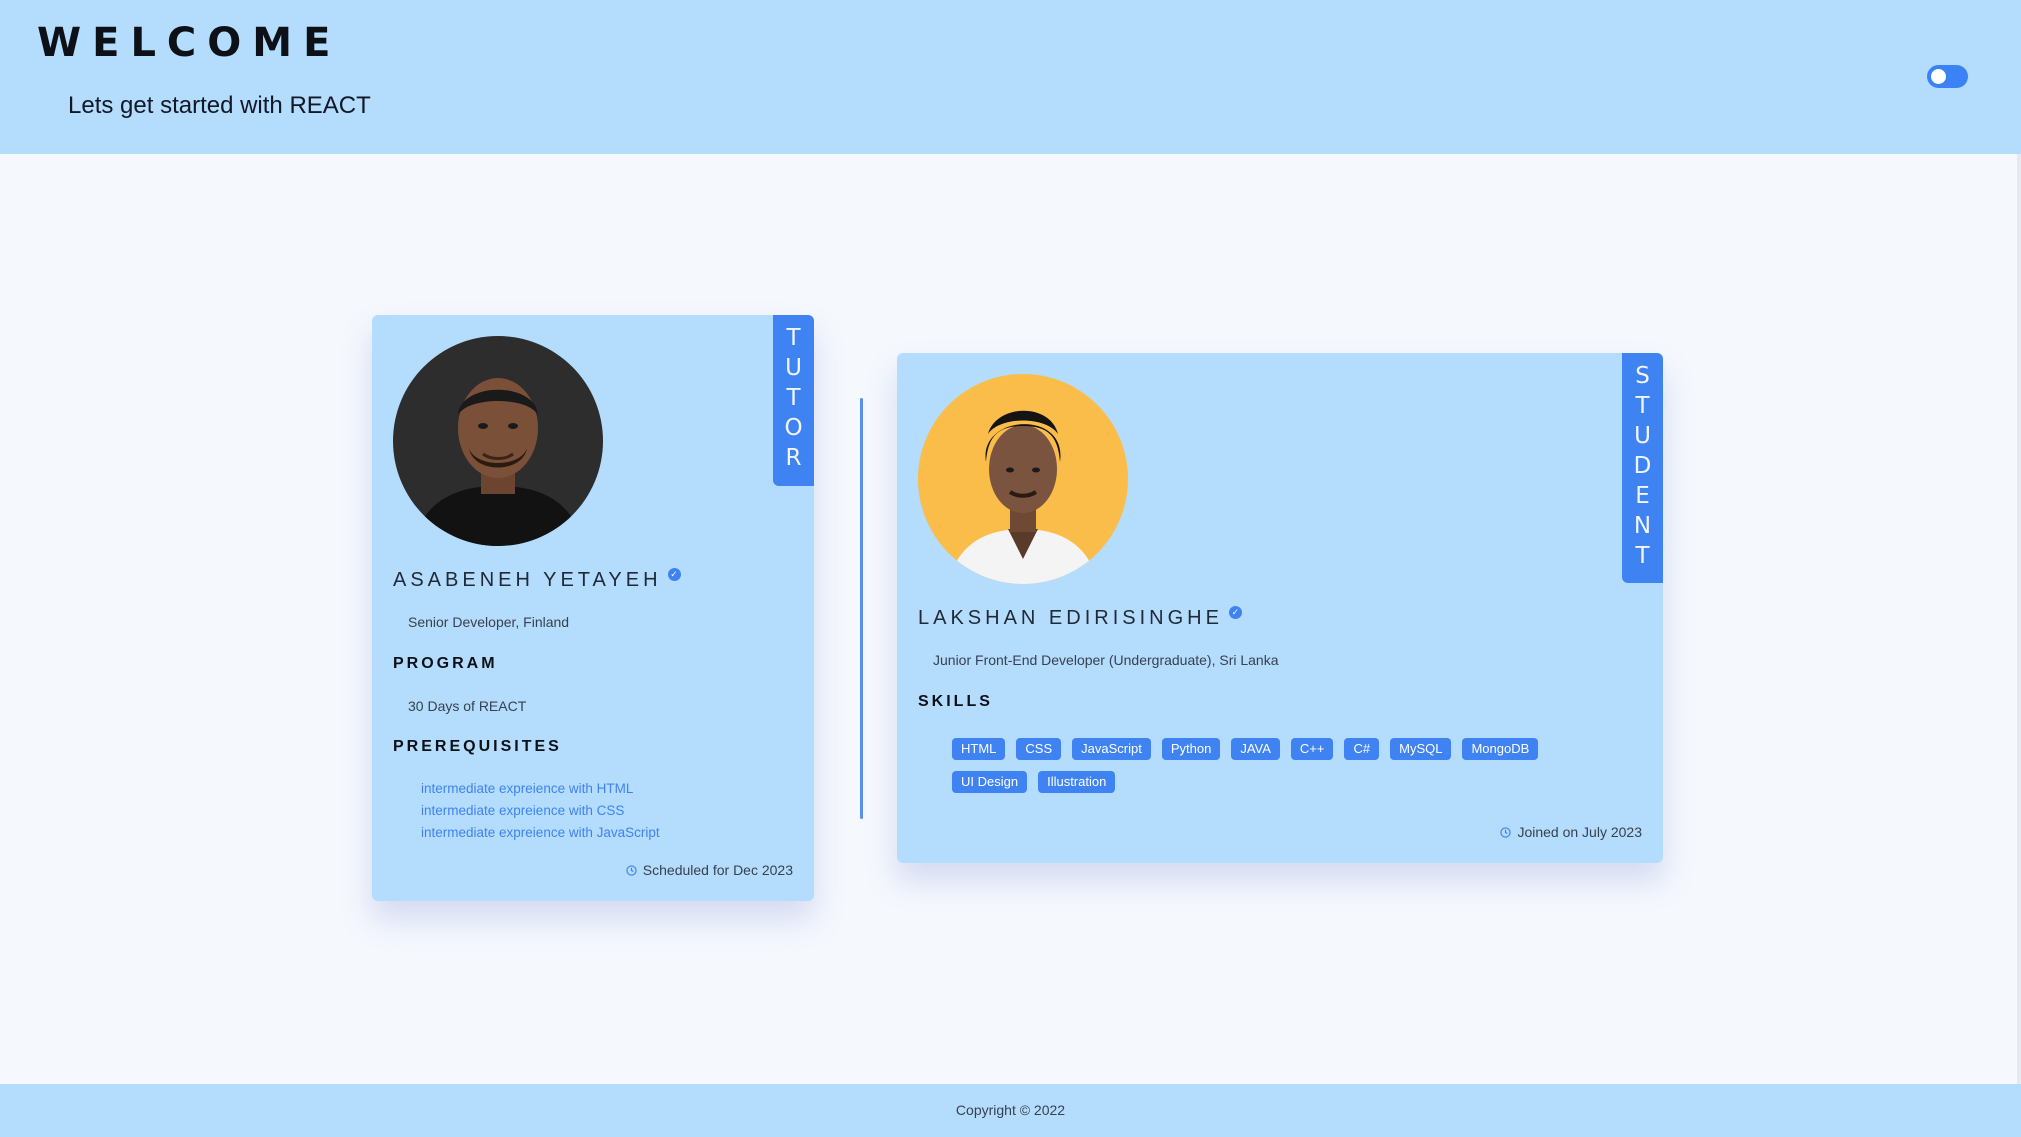  What do you see at coordinates (477, 746) in the screenshot?
I see `prerequisites-heading: PREREQUISITES` at bounding box center [477, 746].